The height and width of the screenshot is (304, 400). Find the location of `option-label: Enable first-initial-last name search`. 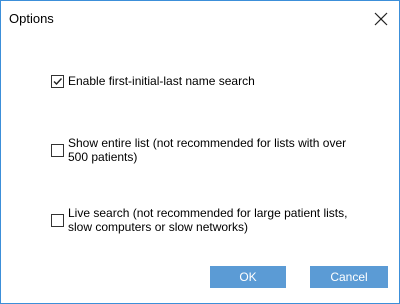

option-label: Enable first-initial-last name search is located at coordinates (161, 81).